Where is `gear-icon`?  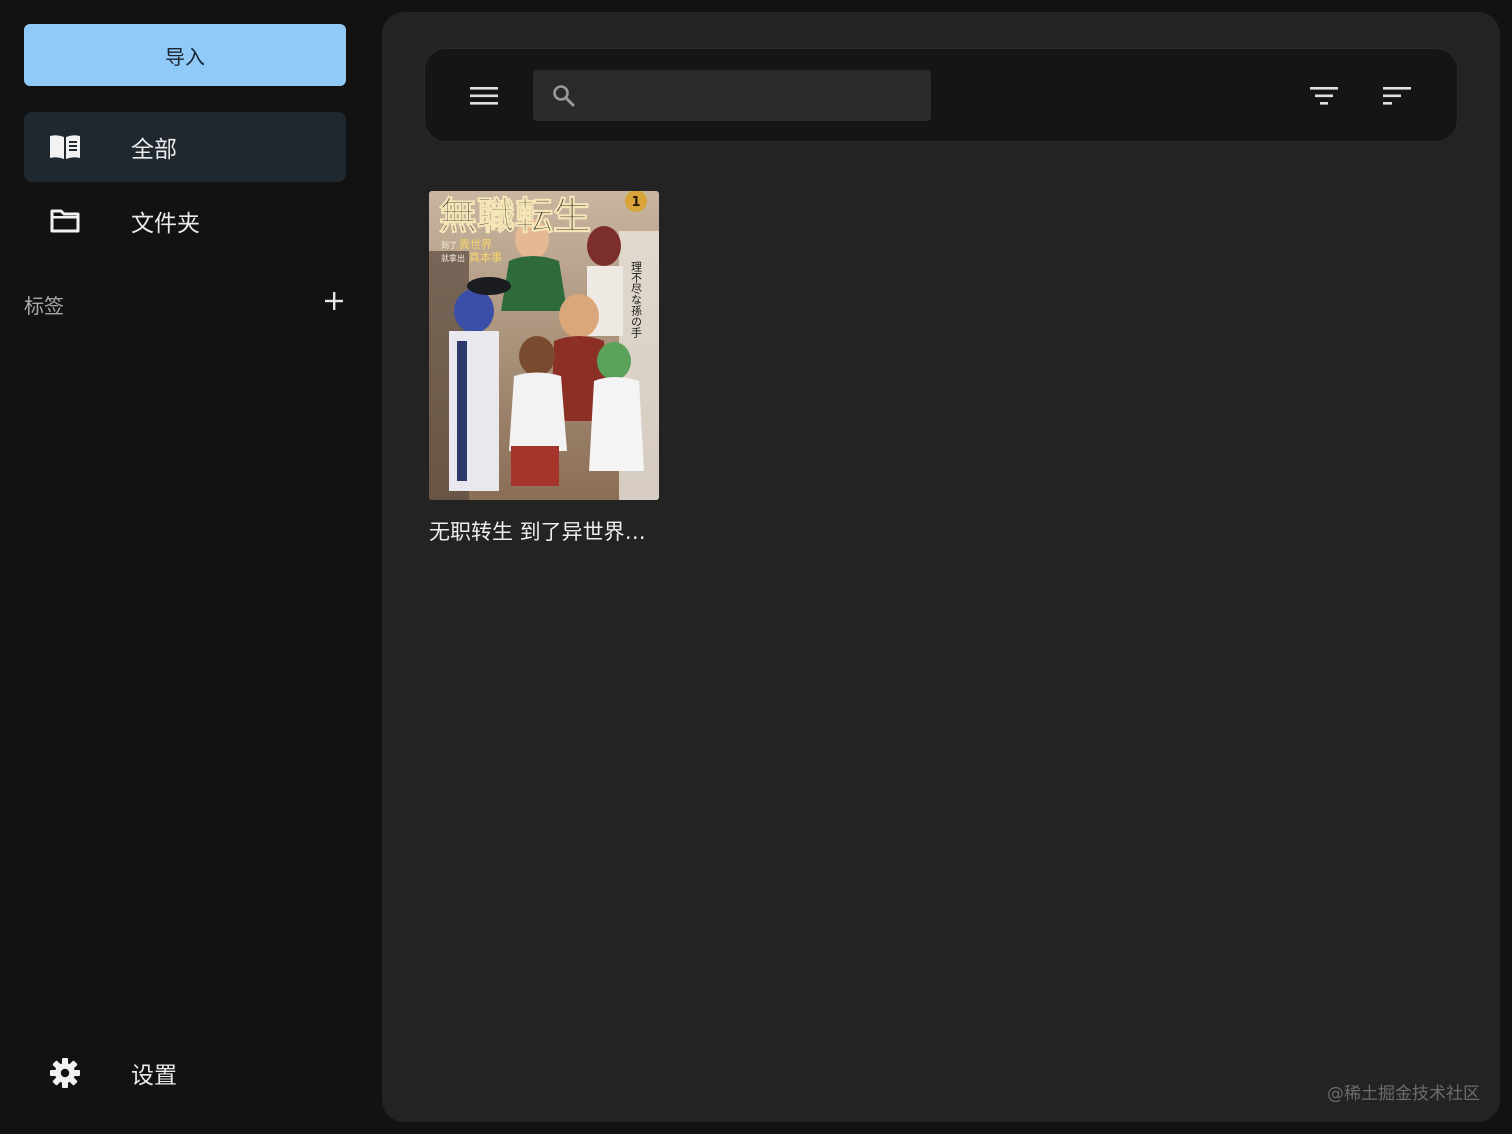
gear-icon is located at coordinates (65, 1073).